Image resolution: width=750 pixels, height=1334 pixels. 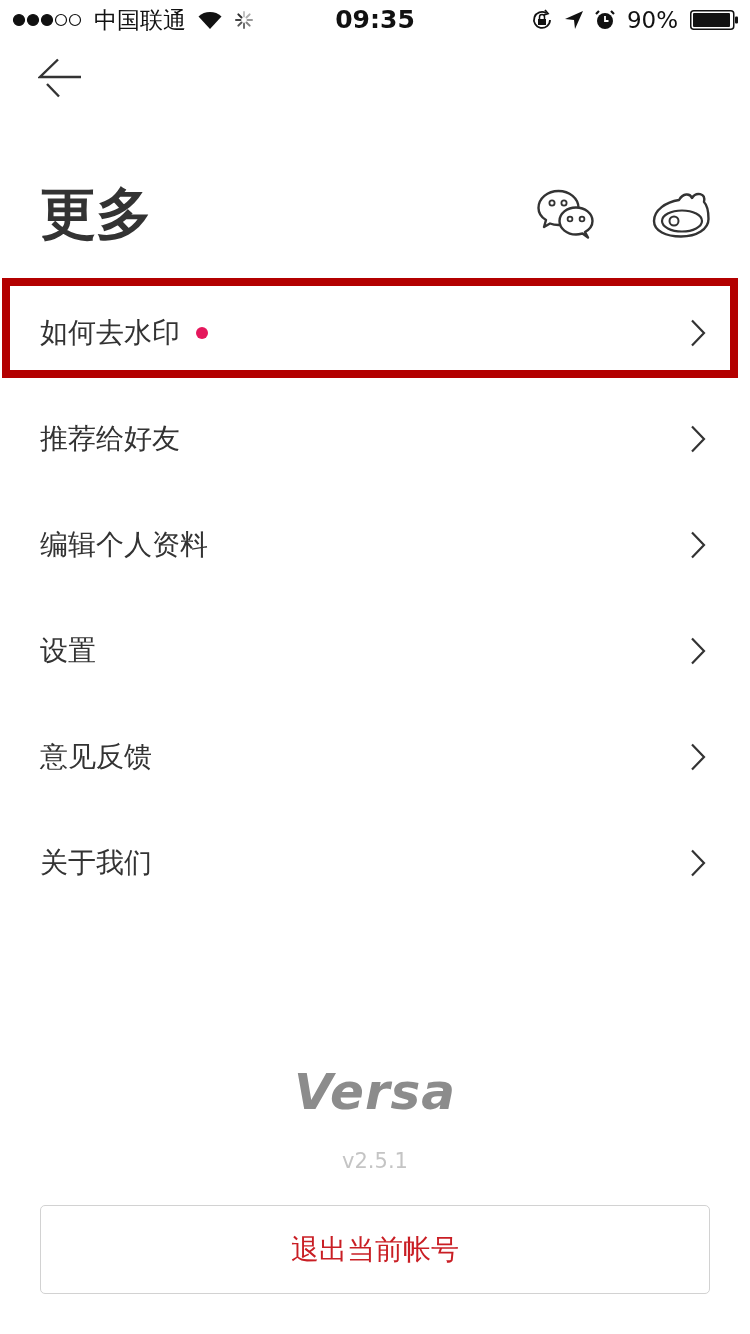 What do you see at coordinates (375, 545) in the screenshot?
I see `menu-item: 编辑个人资料` at bounding box center [375, 545].